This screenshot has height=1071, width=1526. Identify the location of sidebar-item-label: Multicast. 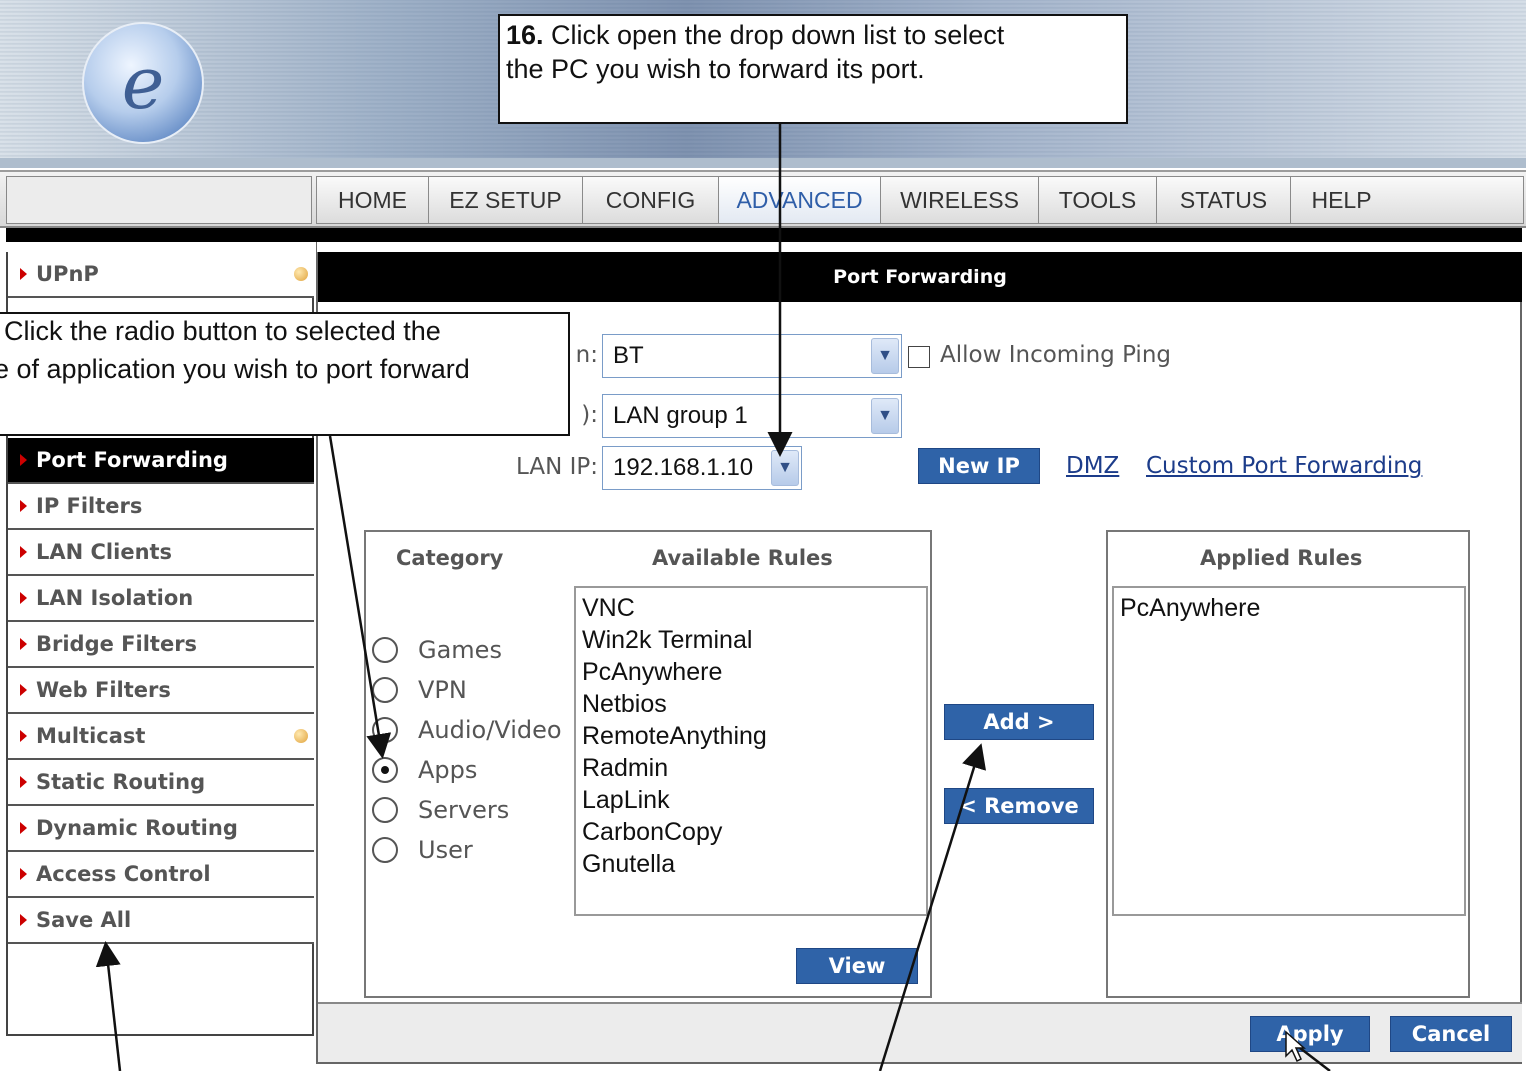
(91, 736).